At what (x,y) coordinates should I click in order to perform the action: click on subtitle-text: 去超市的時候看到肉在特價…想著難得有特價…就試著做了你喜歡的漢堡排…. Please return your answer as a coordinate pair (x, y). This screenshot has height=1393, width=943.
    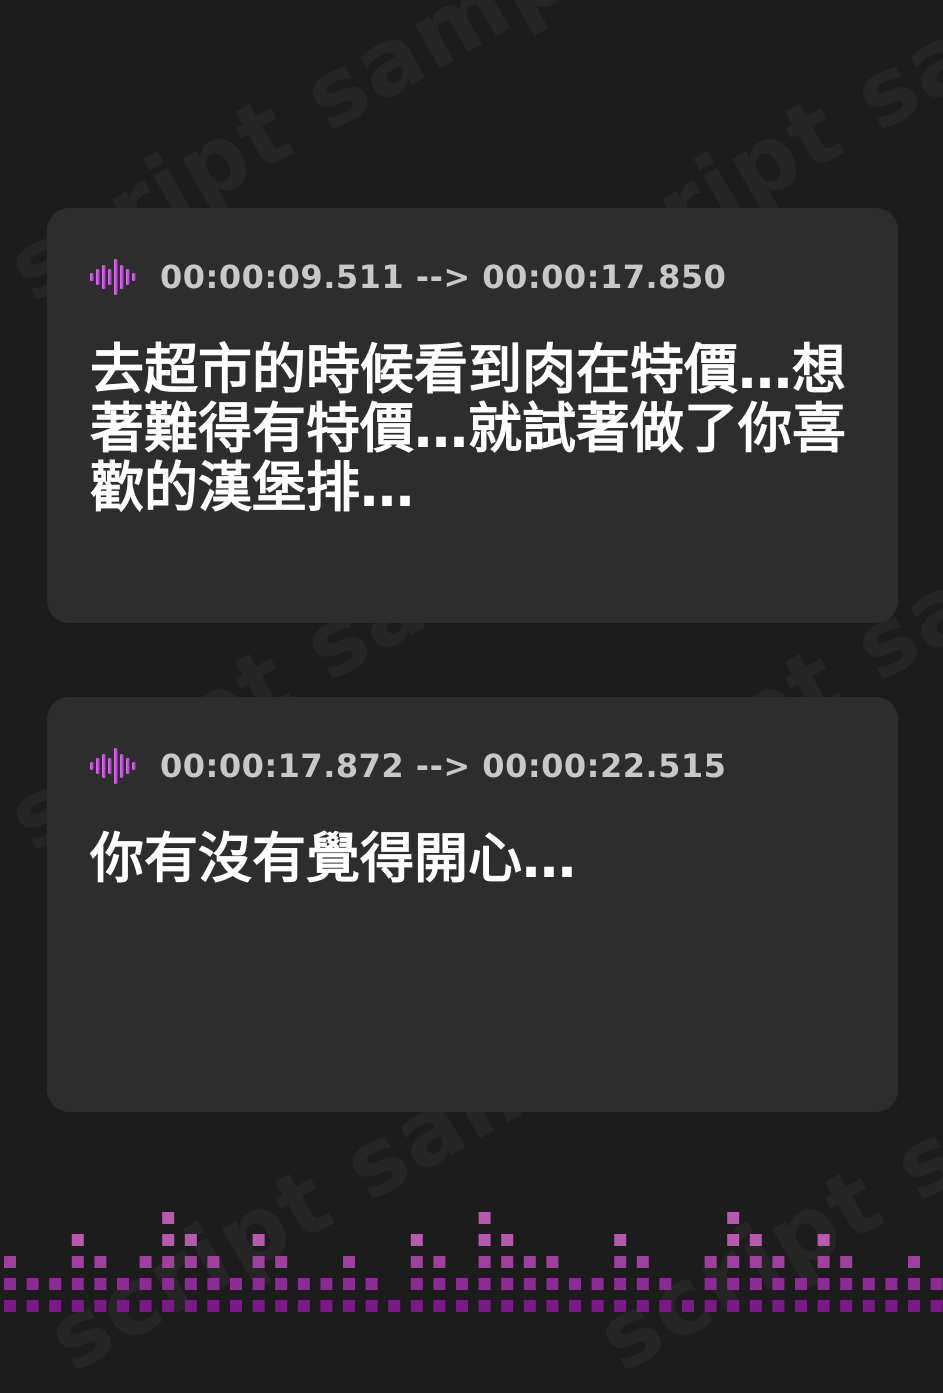
    Looking at the image, I should click on (468, 428).